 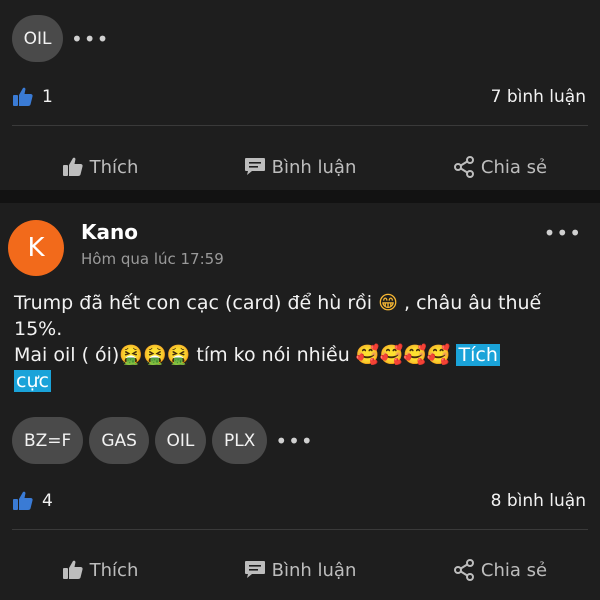 I want to click on sentiment-highlight-cont: cực, so click(x=32, y=381).